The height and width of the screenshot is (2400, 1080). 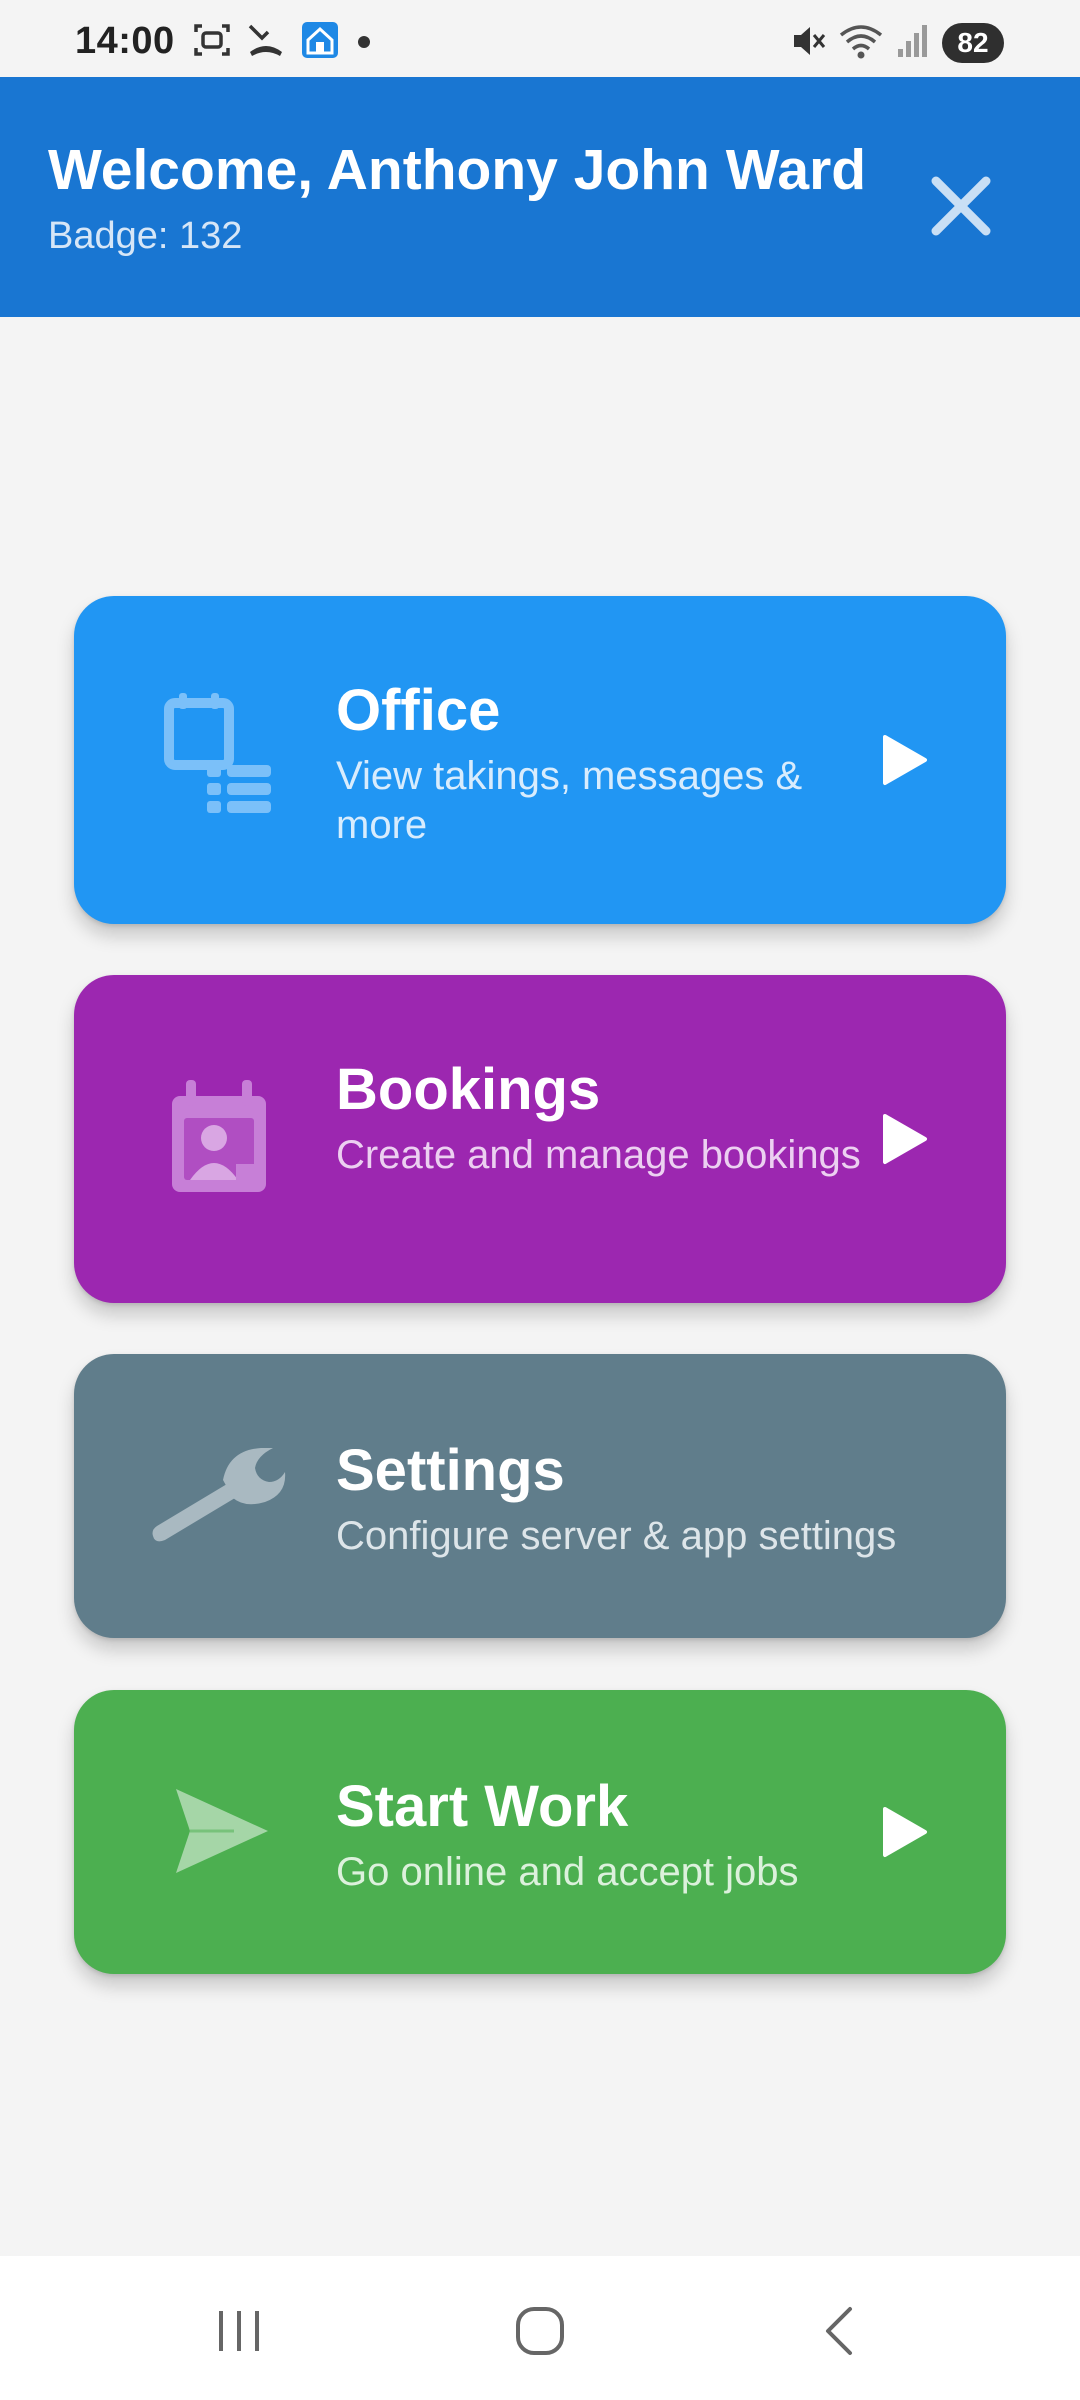 I want to click on office-title: Office, so click(x=418, y=710).